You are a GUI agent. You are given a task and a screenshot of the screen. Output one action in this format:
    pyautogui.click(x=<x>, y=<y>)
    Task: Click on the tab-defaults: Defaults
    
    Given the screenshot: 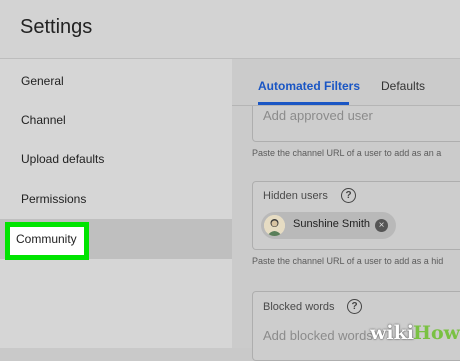 What is the action you would take?
    pyautogui.click(x=403, y=88)
    